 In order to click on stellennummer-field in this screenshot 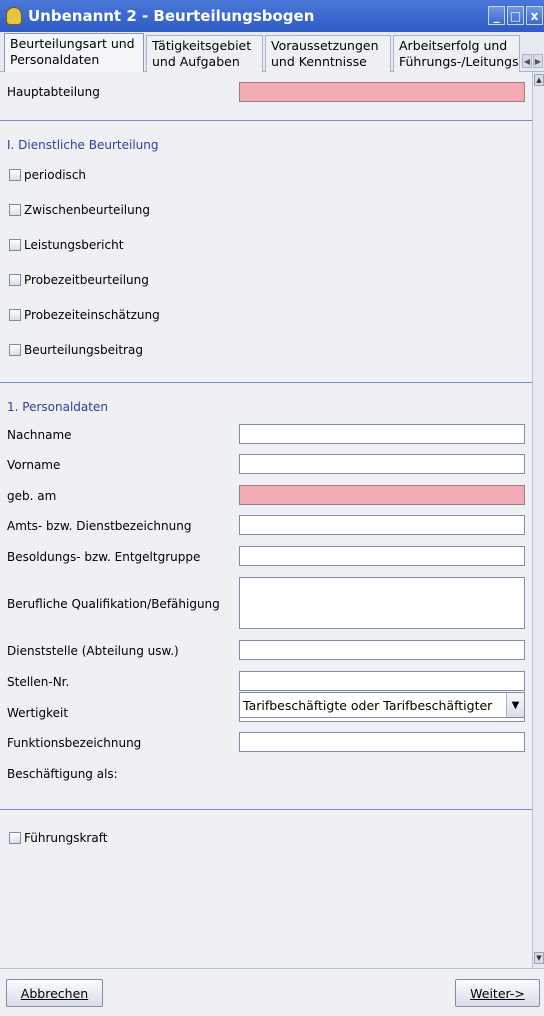, I will do `click(382, 681)`.